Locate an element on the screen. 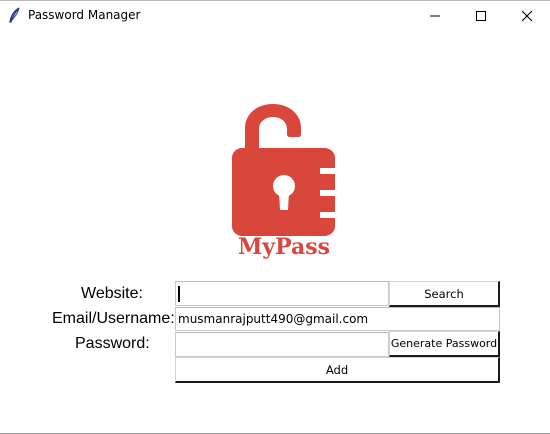  search-button: Search is located at coordinates (444, 294).